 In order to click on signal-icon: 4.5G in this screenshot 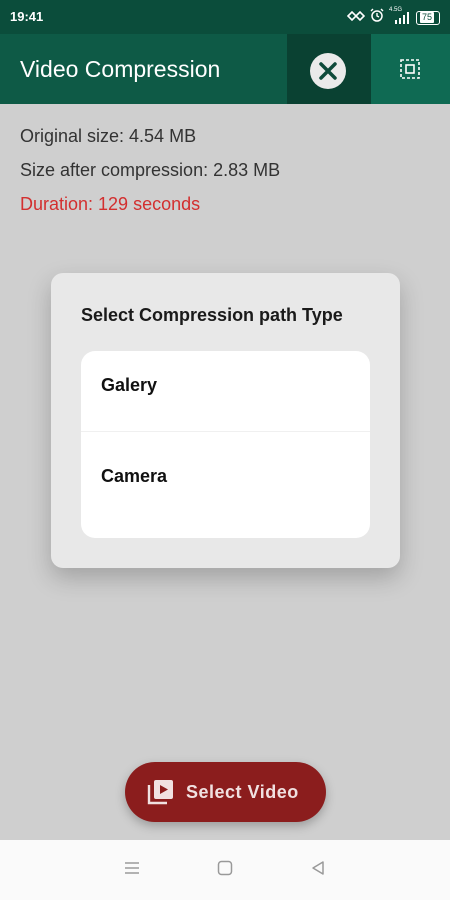, I will do `click(400, 16)`.